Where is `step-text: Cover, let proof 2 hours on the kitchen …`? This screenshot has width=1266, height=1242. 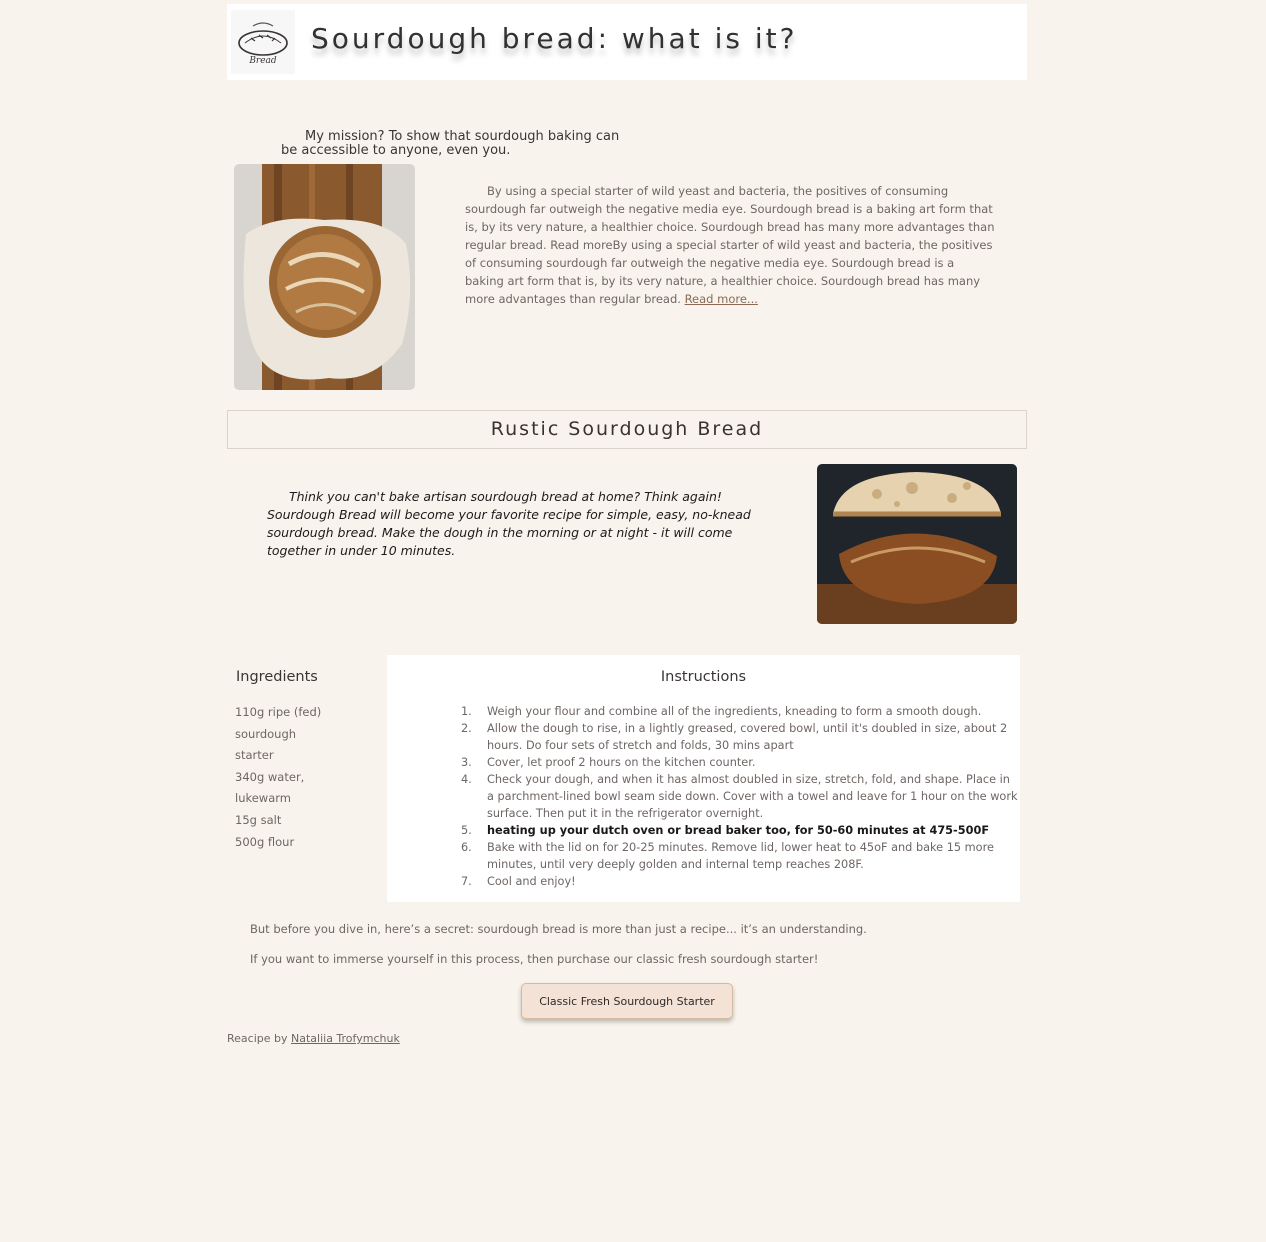
step-text: Cover, let proof 2 hours on the kitchen … is located at coordinates (621, 762).